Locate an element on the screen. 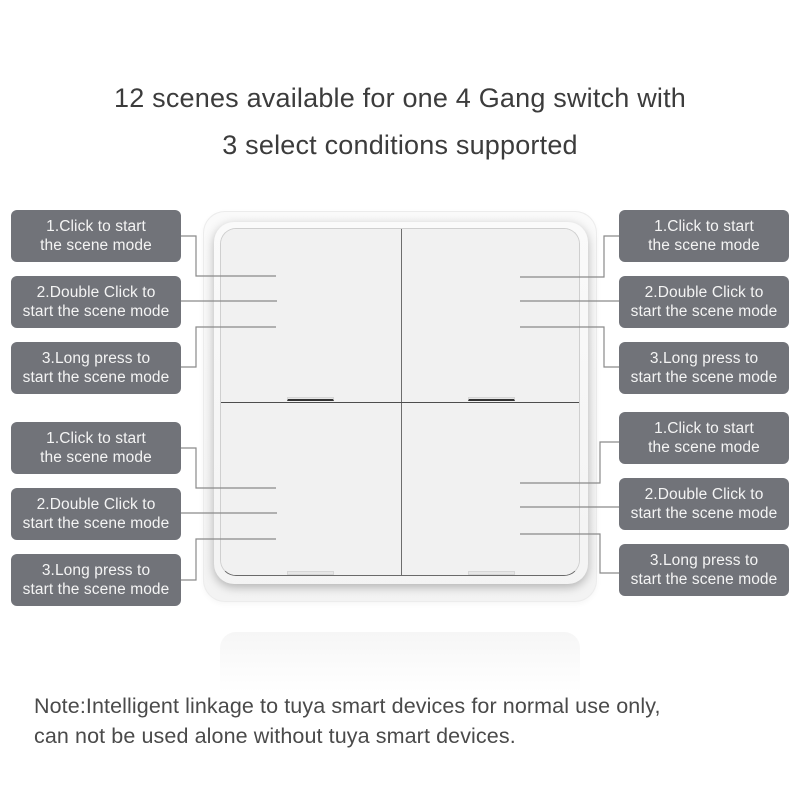 This screenshot has width=800, height=800. switch-reflection is located at coordinates (400, 662).